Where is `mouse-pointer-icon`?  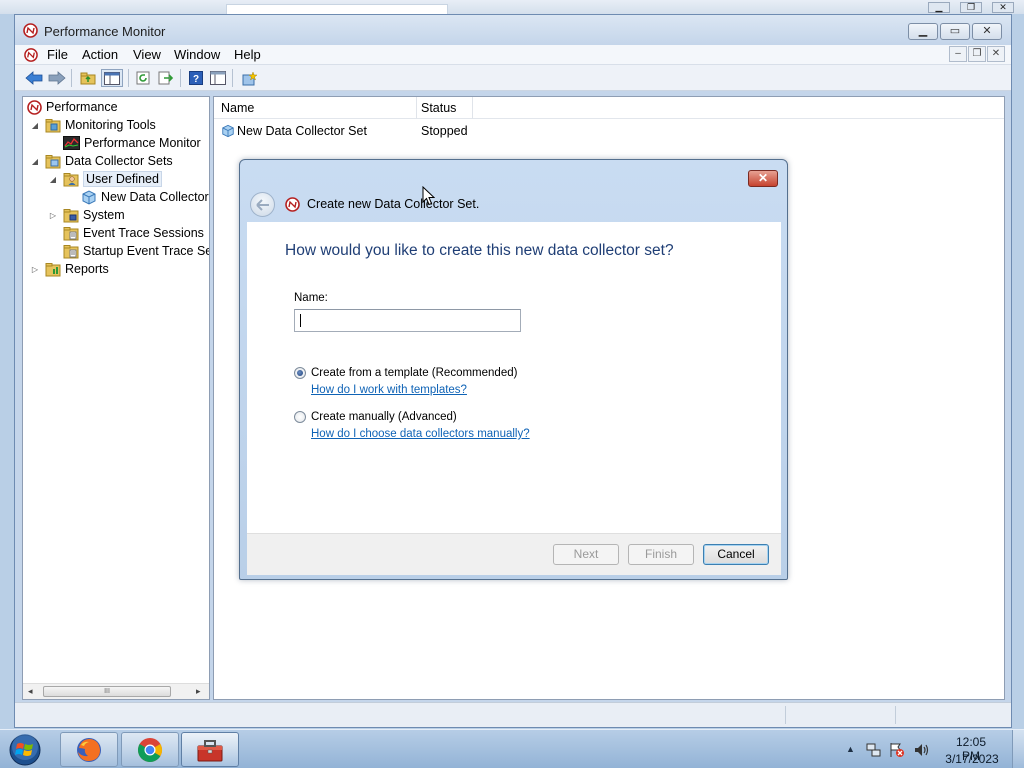 mouse-pointer-icon is located at coordinates (428, 196).